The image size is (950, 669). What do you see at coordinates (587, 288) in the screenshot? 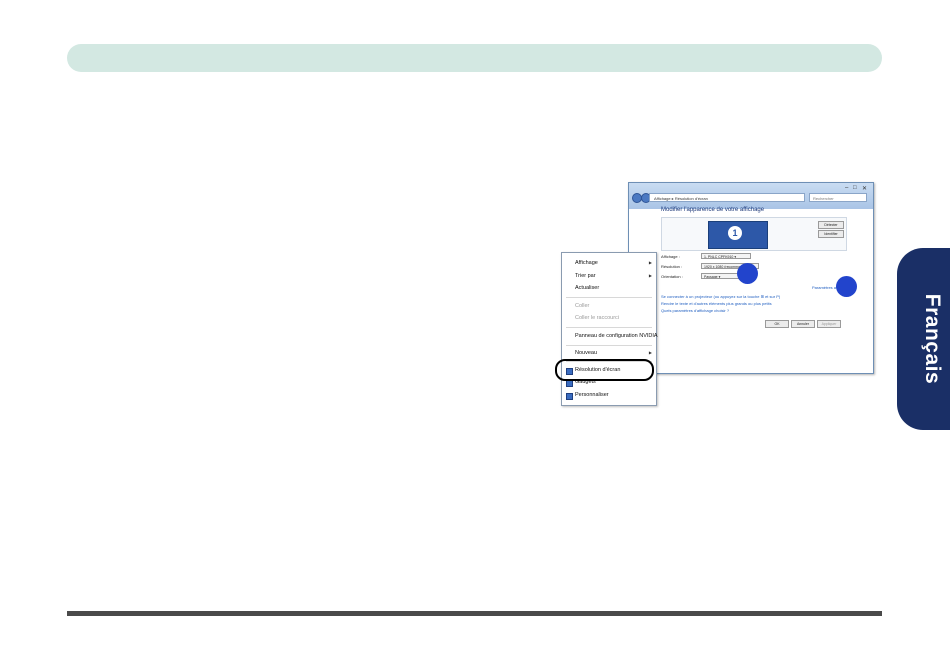
I see `menu-item-refresh: Actualiser` at bounding box center [587, 288].